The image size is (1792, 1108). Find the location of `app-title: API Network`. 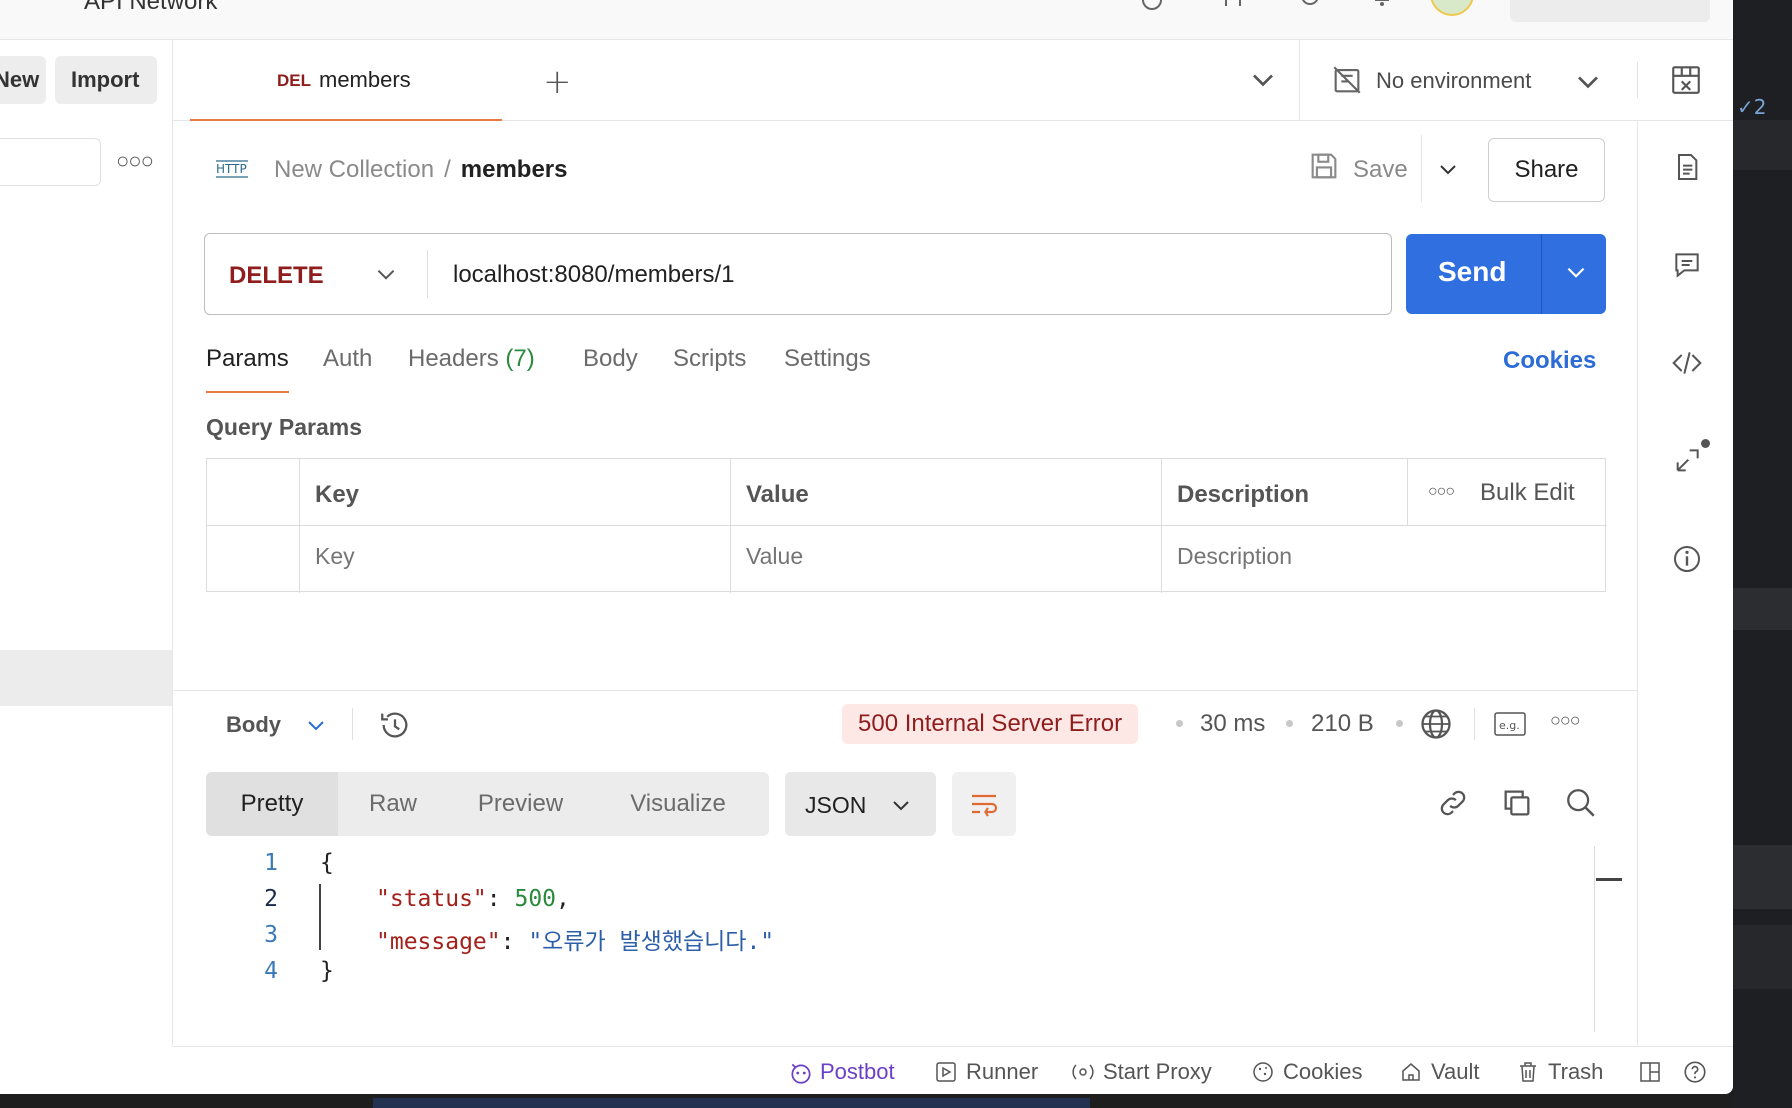

app-title: API Network is located at coordinates (151, 7).